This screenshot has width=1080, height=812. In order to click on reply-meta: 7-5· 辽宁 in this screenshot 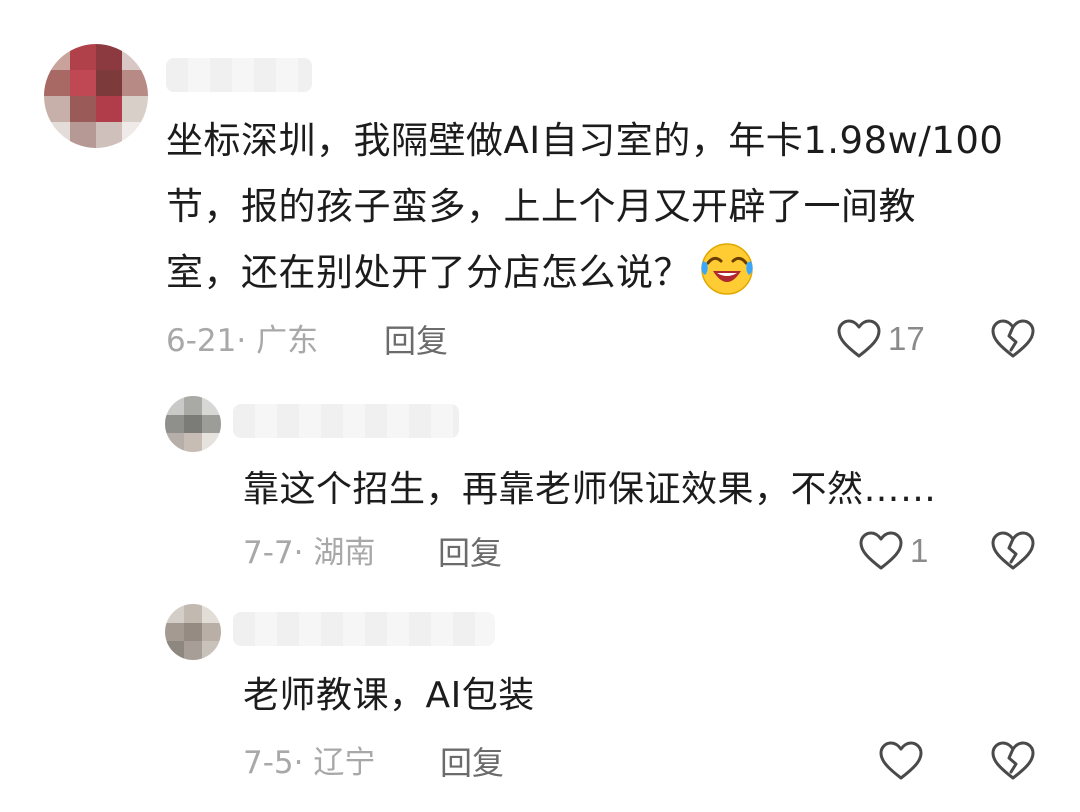, I will do `click(309, 763)`.